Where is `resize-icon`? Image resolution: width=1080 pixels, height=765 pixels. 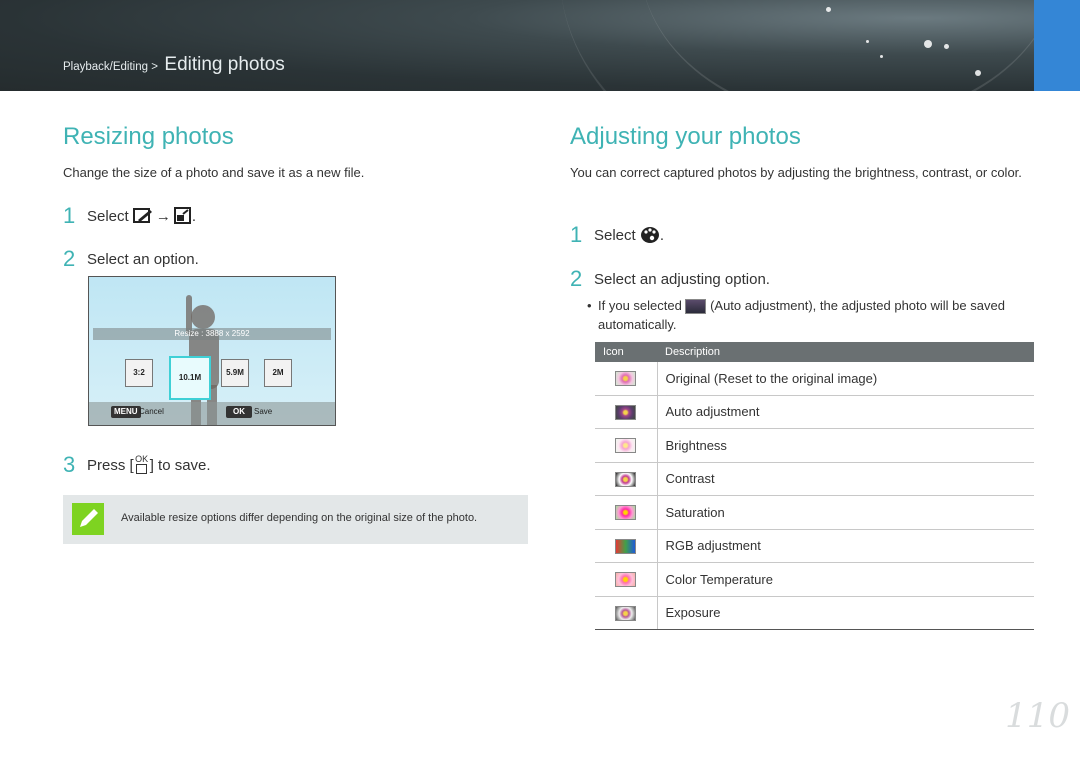
resize-icon is located at coordinates (182, 215).